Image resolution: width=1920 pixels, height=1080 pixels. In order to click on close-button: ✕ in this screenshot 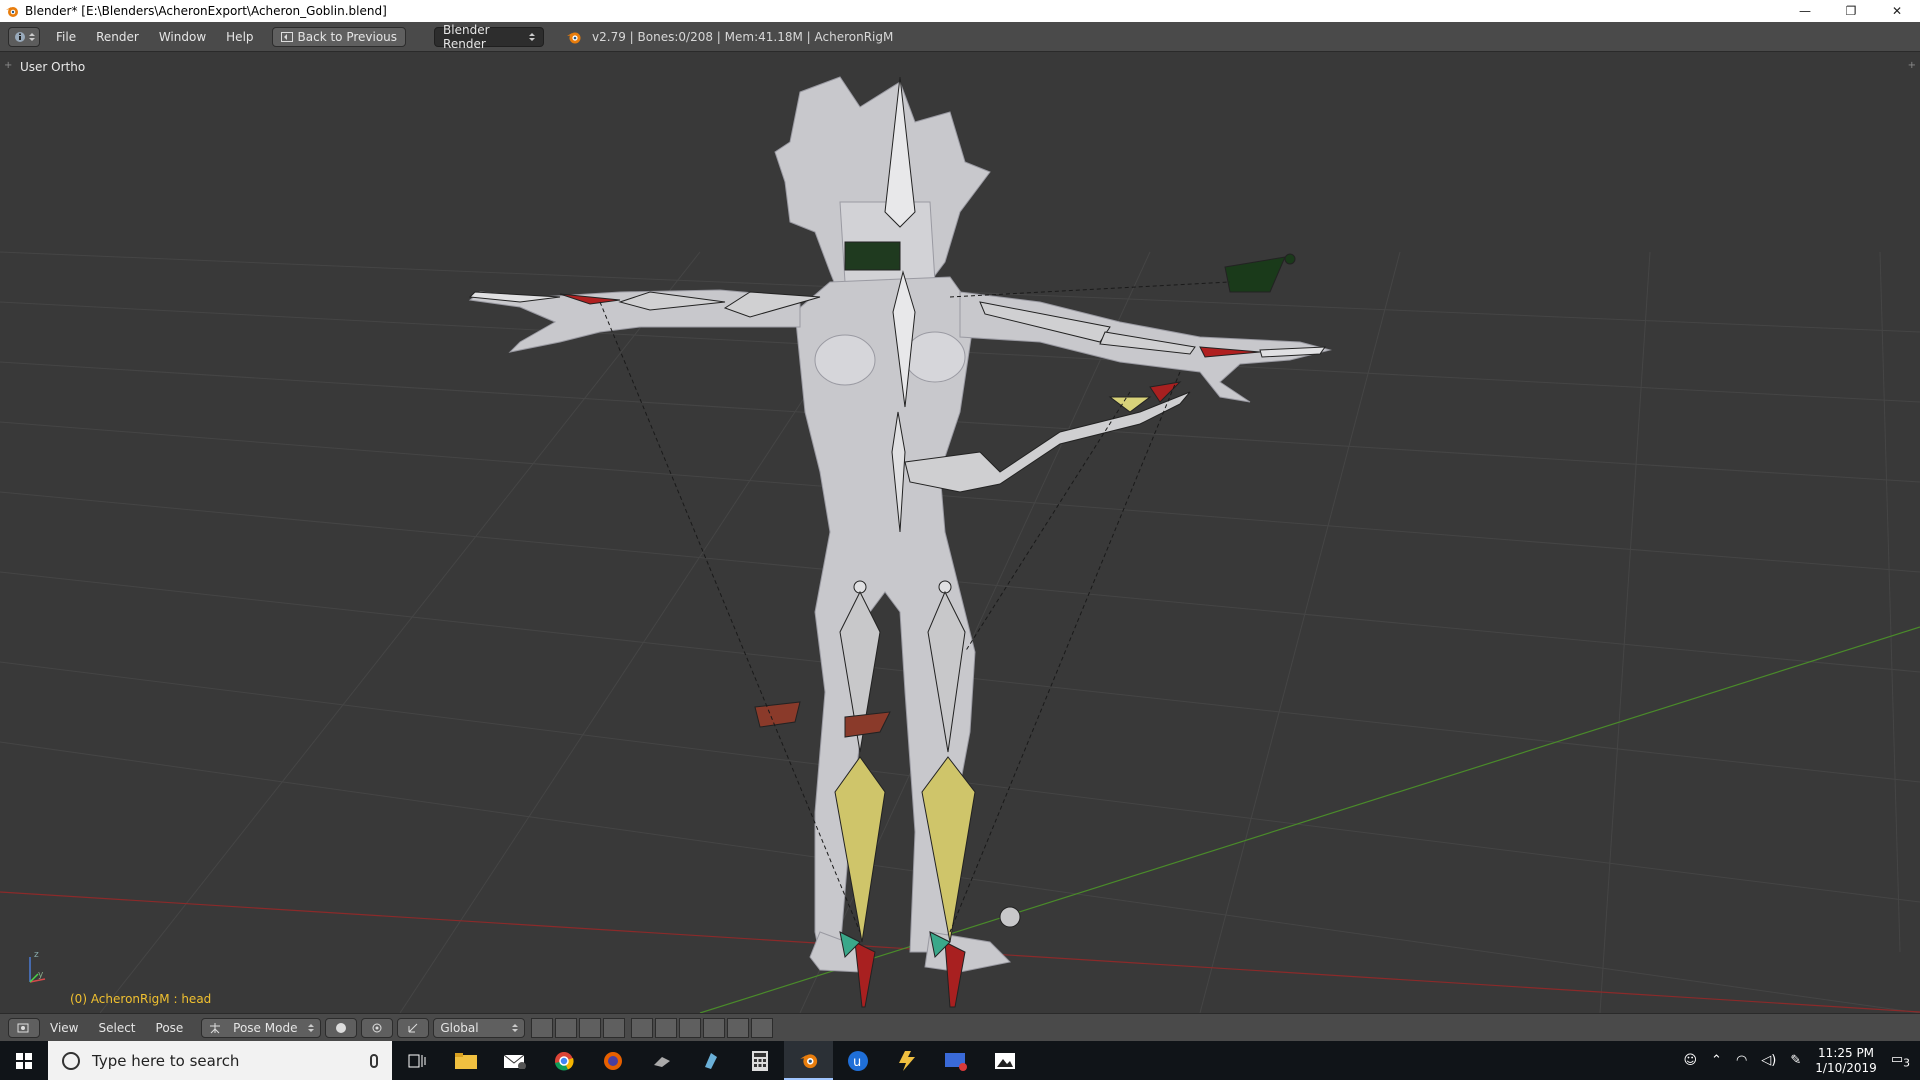, I will do `click(1897, 11)`.